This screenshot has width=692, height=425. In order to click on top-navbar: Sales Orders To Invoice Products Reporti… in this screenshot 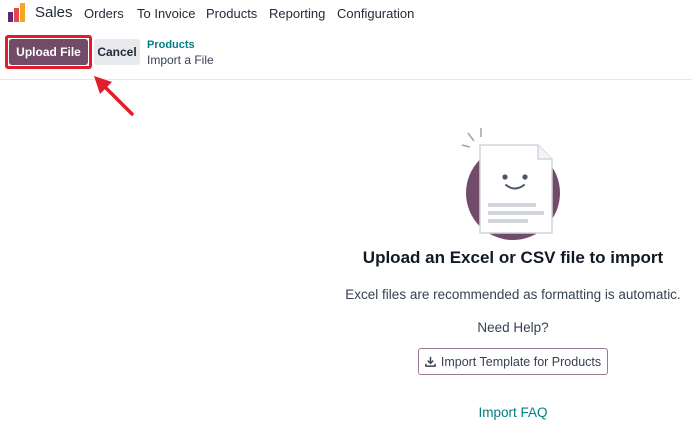, I will do `click(346, 13)`.